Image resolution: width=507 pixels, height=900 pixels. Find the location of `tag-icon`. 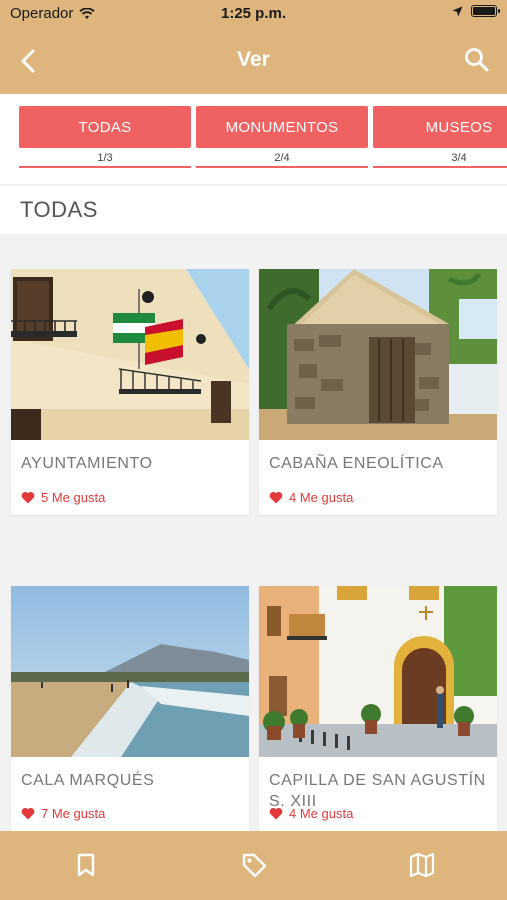

tag-icon is located at coordinates (254, 865).